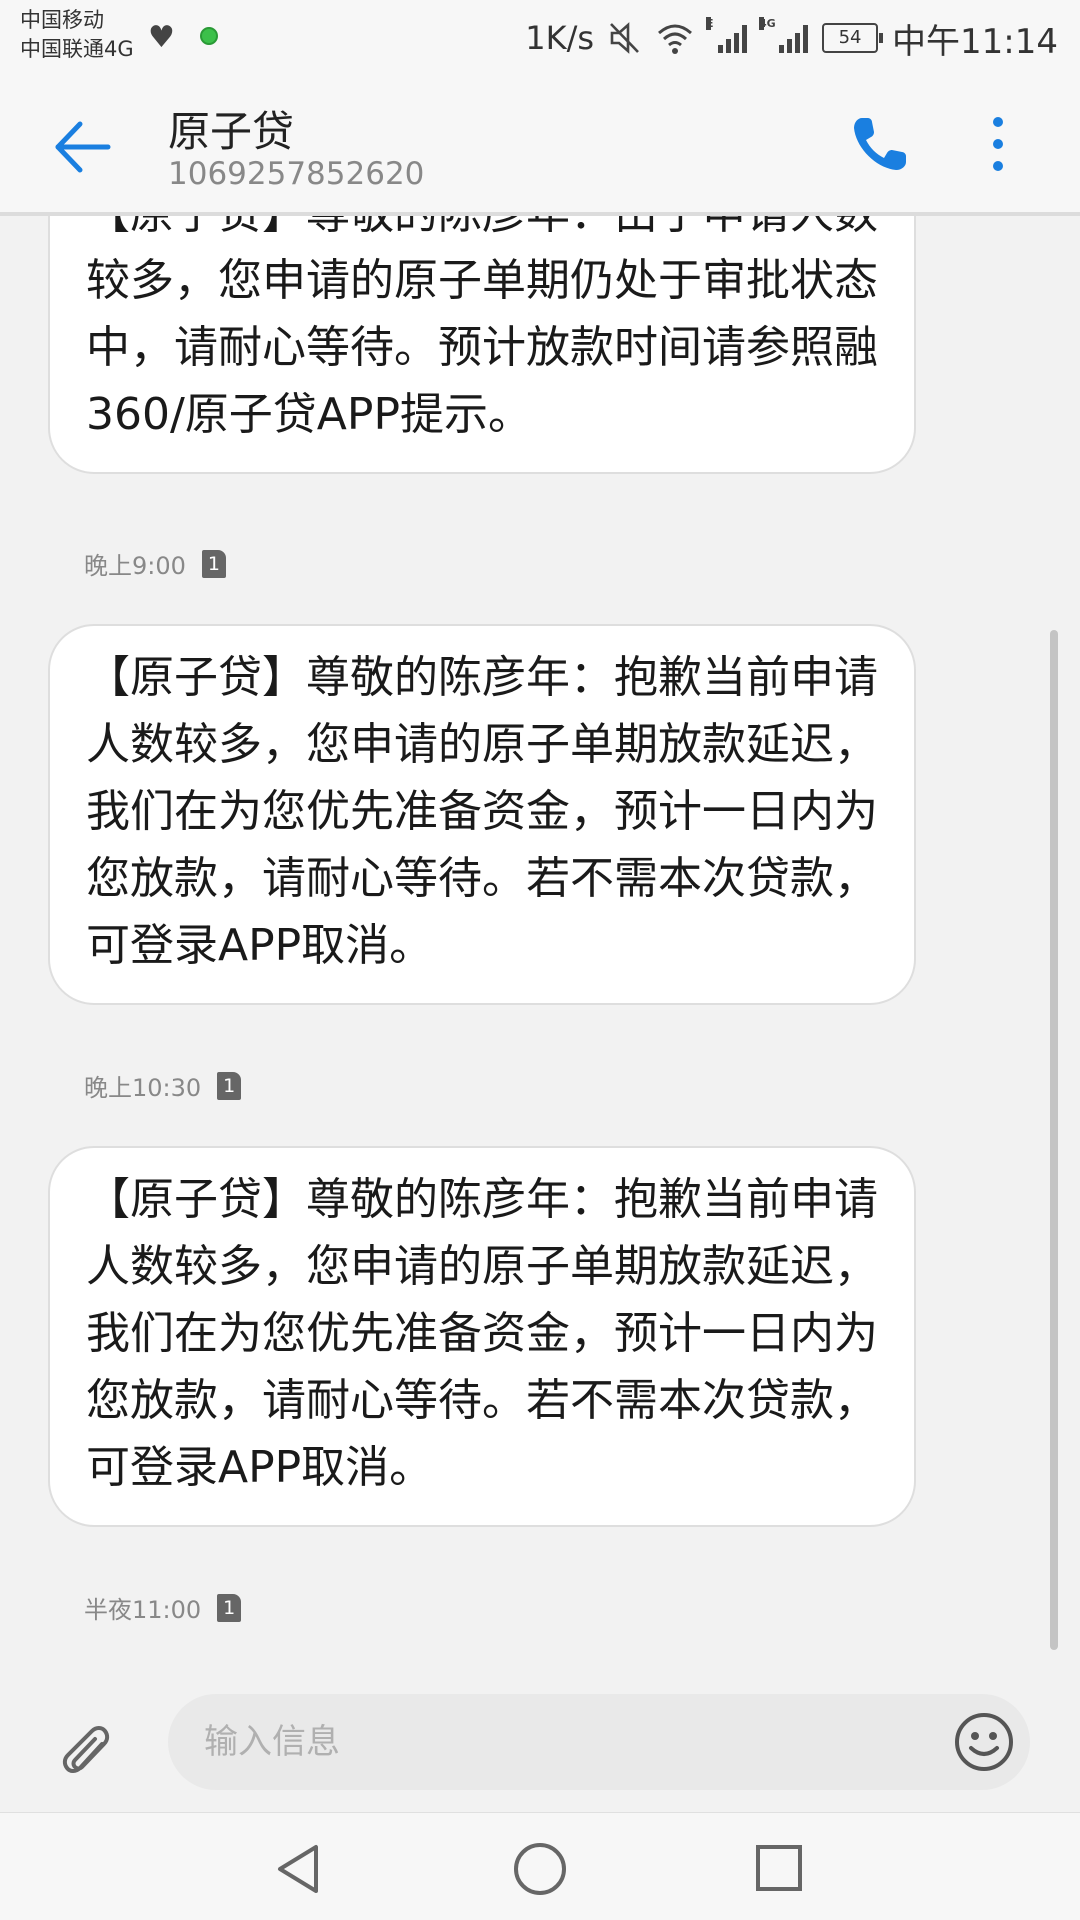 This screenshot has height=1920, width=1080. What do you see at coordinates (296, 174) in the screenshot?
I see `contact-number: 1069257852620` at bounding box center [296, 174].